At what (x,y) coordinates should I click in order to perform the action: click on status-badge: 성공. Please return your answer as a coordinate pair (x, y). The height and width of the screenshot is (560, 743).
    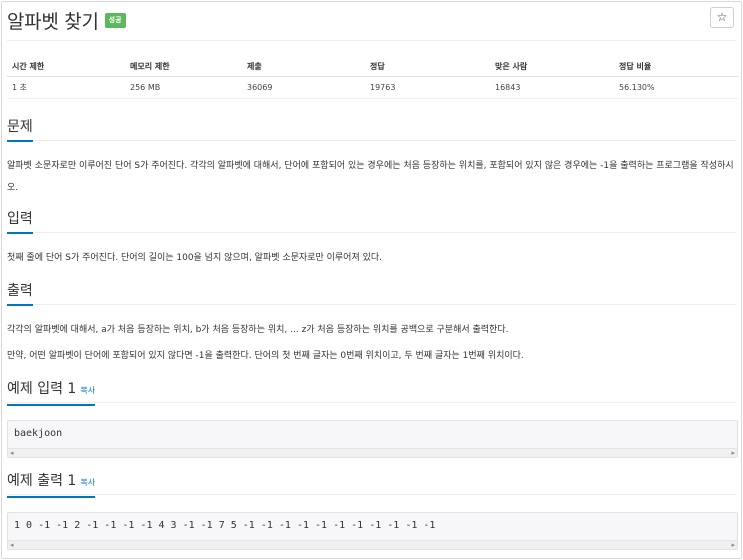
    Looking at the image, I should click on (115, 20).